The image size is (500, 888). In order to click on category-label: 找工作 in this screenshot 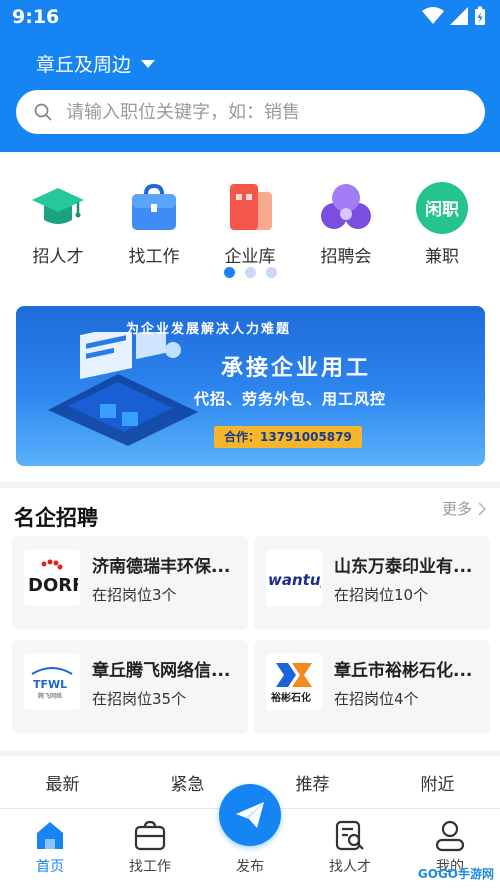, I will do `click(154, 257)`.